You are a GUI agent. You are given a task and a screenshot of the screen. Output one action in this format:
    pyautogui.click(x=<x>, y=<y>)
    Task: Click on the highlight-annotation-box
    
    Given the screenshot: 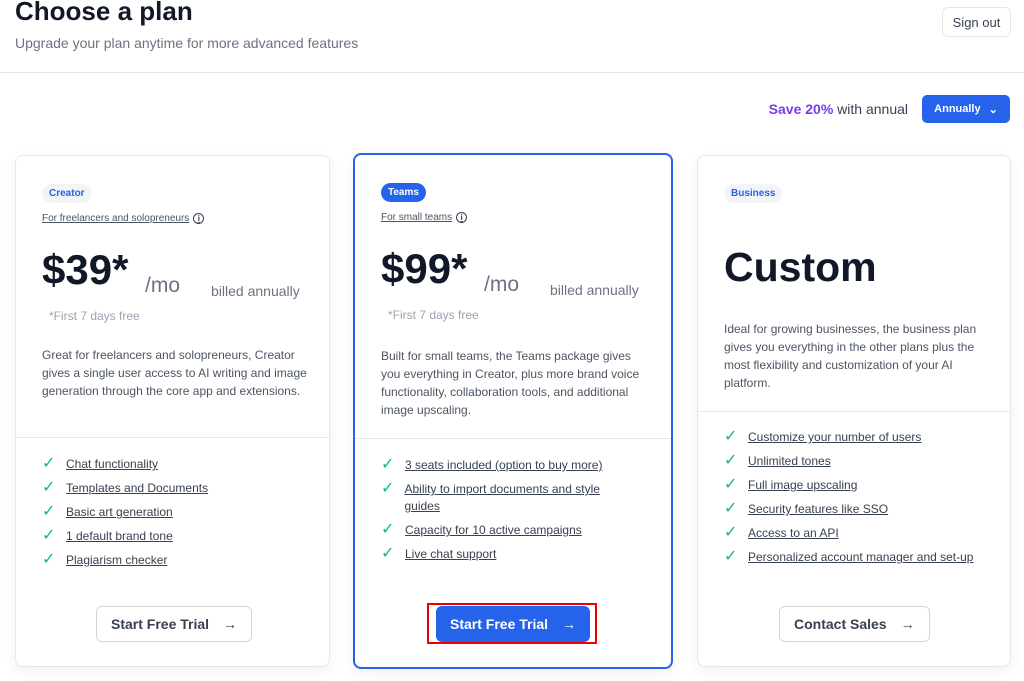 What is the action you would take?
    pyautogui.click(x=512, y=623)
    